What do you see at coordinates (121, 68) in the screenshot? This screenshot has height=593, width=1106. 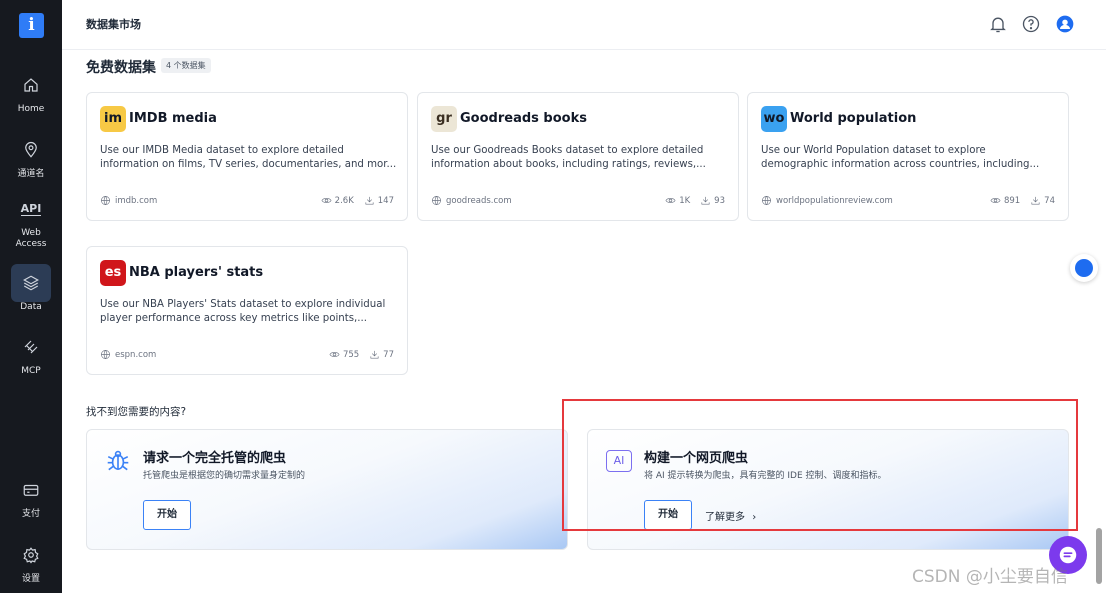 I see `section-title: 免费数据集` at bounding box center [121, 68].